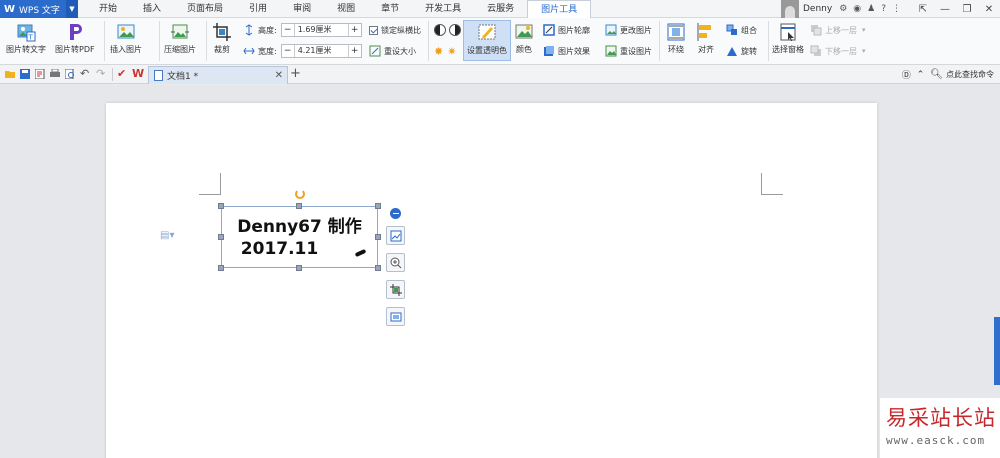 The height and width of the screenshot is (458, 1000). Describe the element at coordinates (395, 316) in the screenshot. I see `border-tool-button` at that location.